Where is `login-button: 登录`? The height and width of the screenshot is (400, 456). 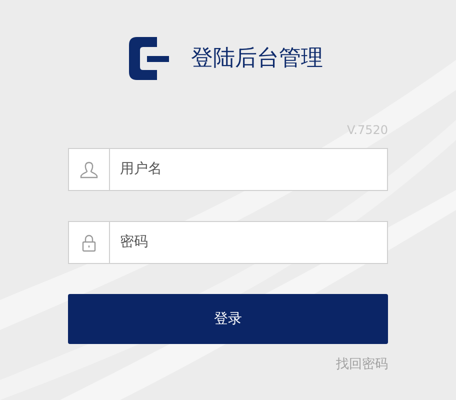
login-button: 登录 is located at coordinates (228, 319).